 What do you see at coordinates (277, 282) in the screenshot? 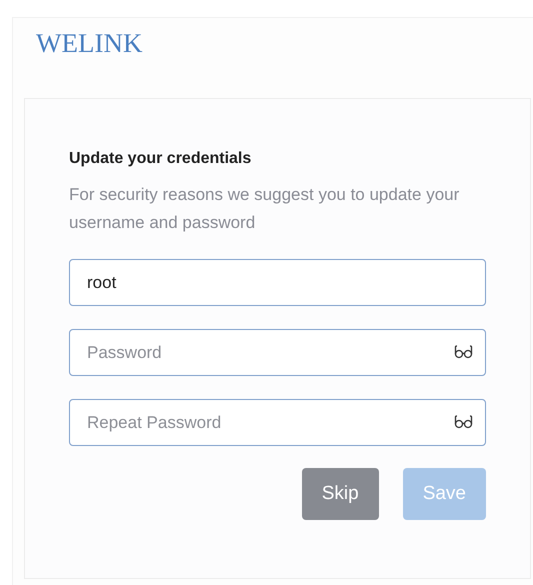
I see `username-field: root` at bounding box center [277, 282].